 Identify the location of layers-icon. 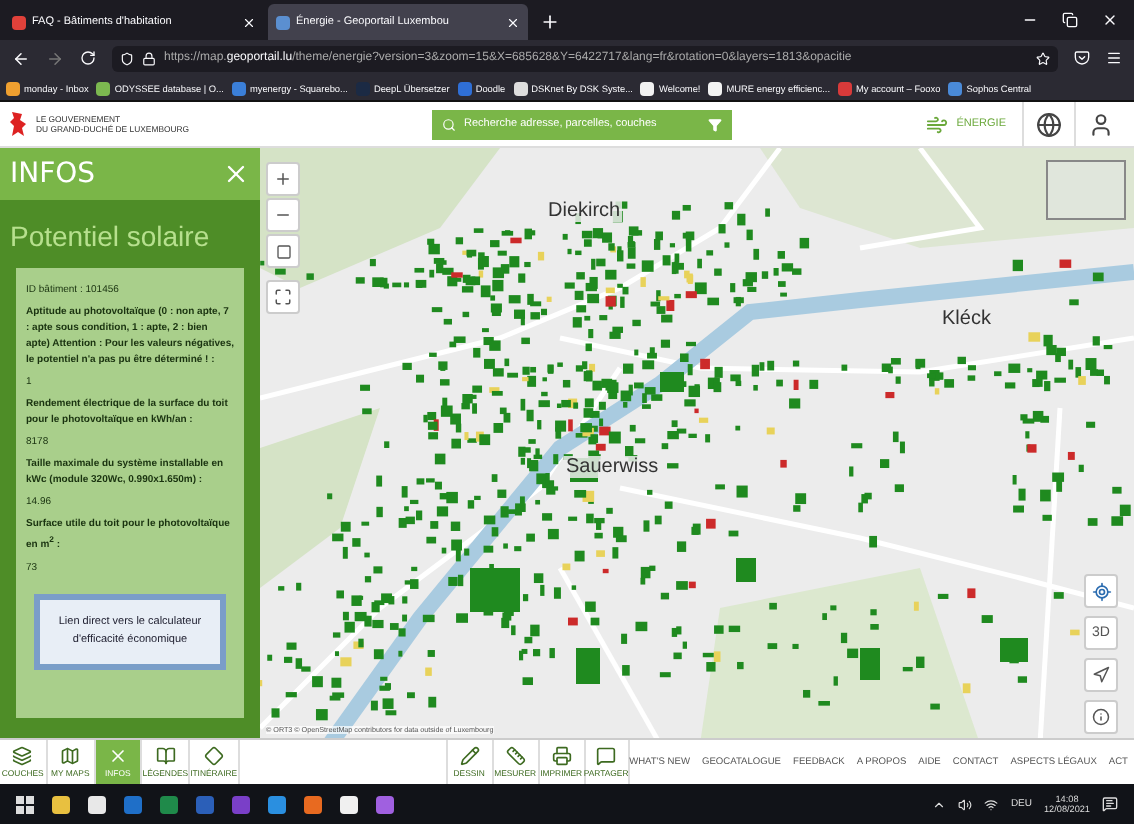
(22, 756).